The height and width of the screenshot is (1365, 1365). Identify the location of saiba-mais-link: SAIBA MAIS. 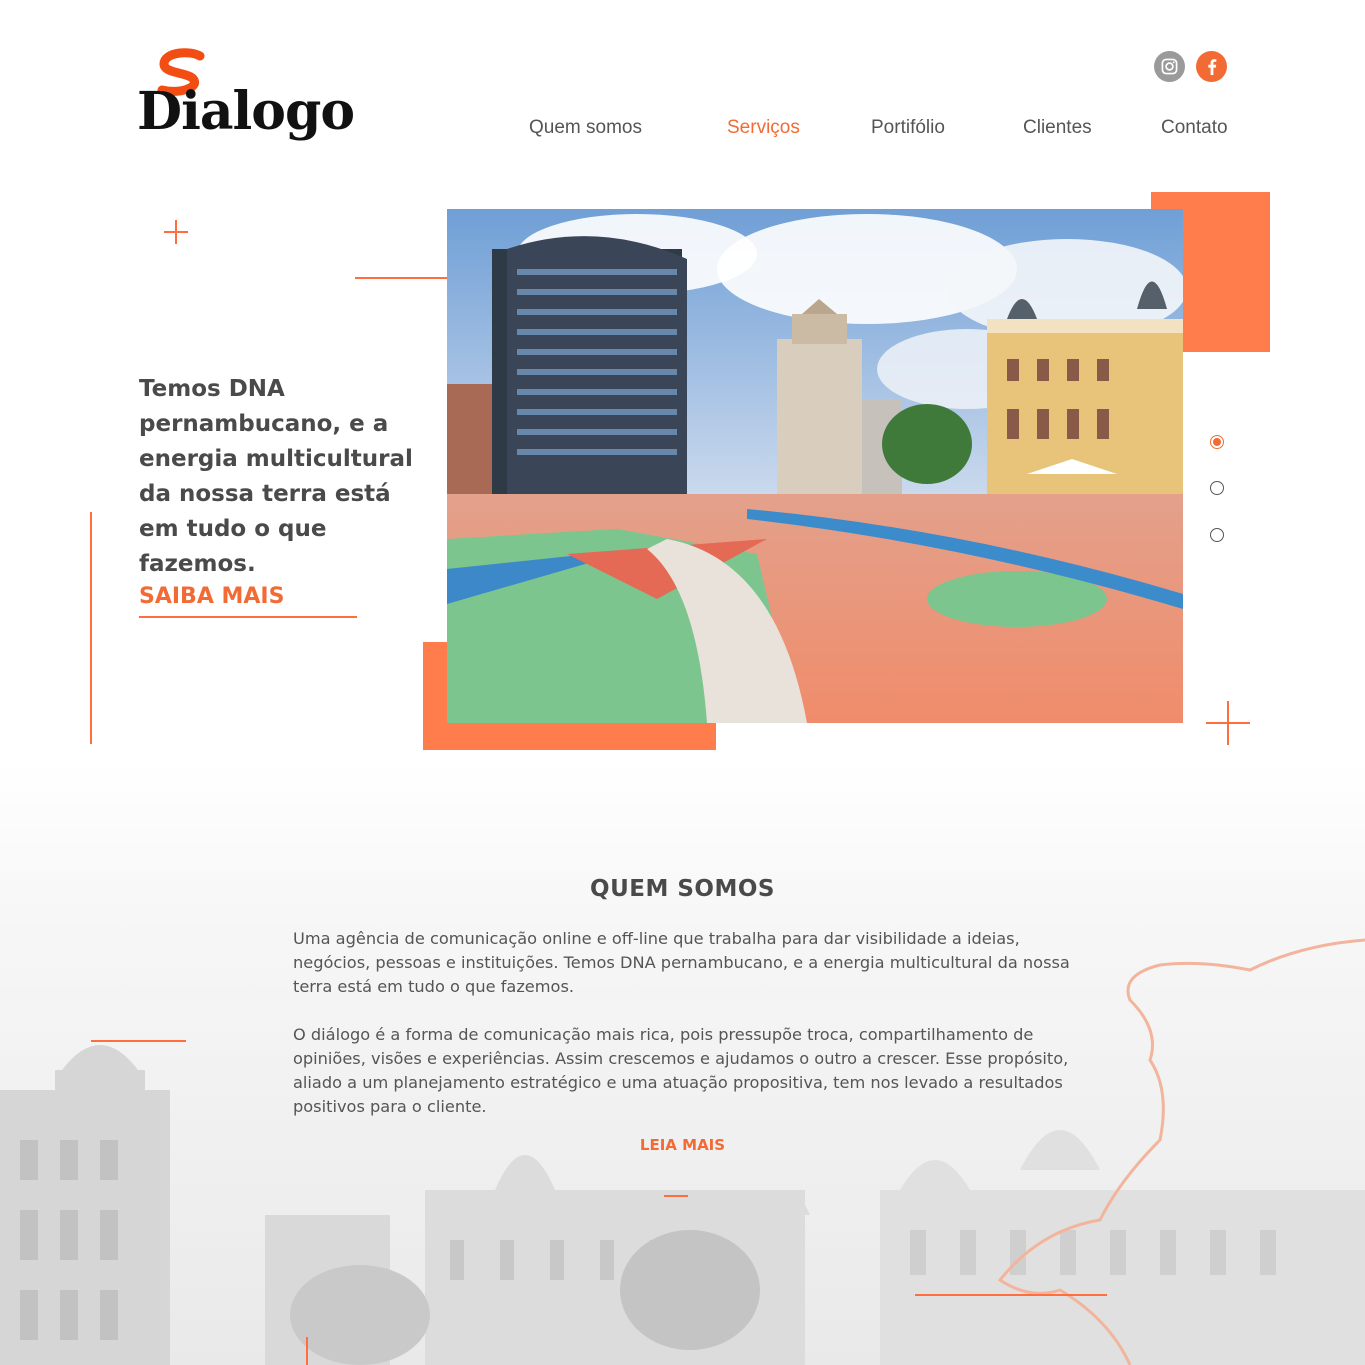
(211, 596).